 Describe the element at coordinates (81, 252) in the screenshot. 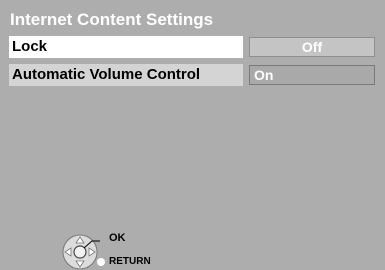

I see `dpad-ok-icon` at that location.